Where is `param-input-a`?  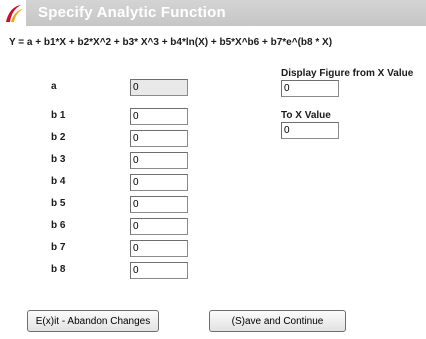 param-input-a is located at coordinates (159, 87).